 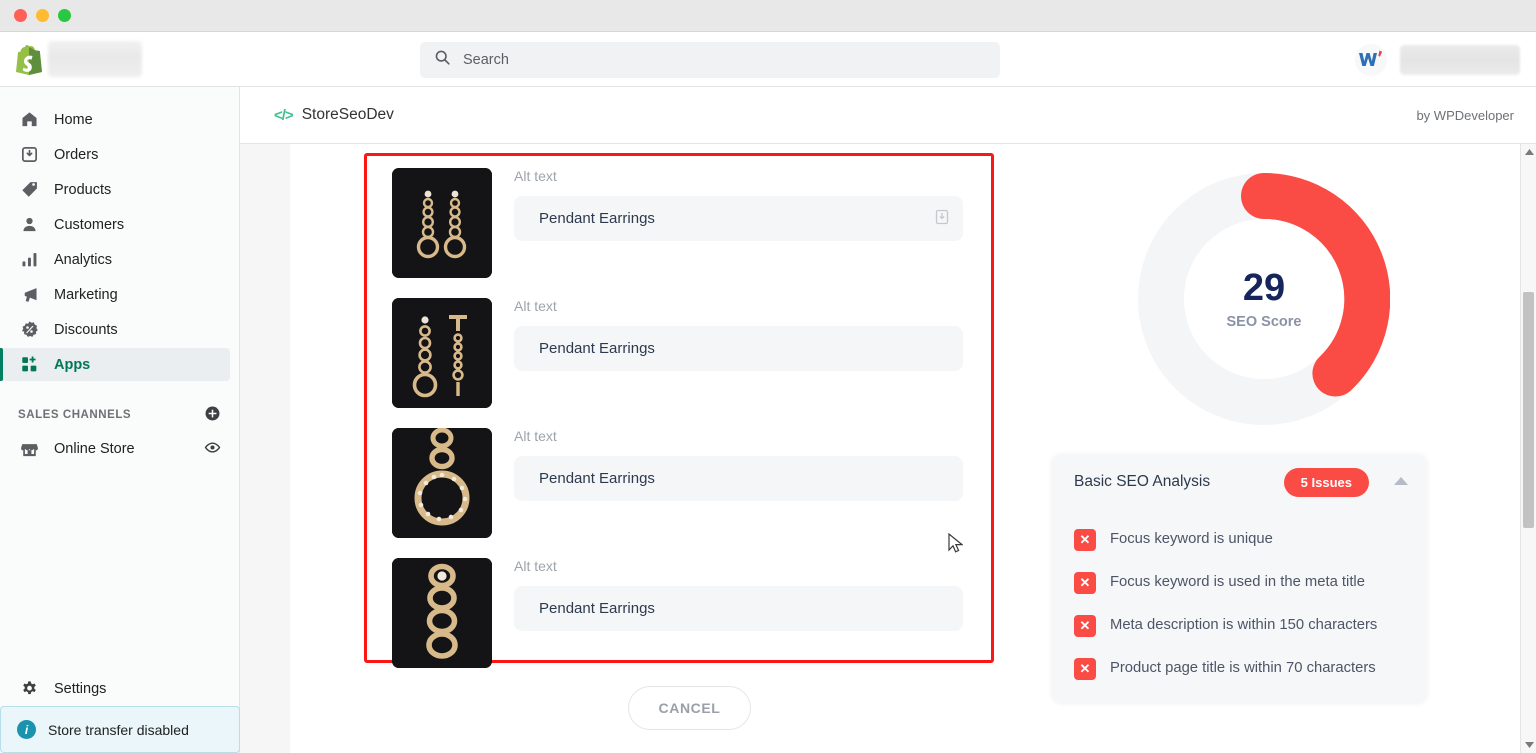 I want to click on seo-score-center-label: 29 SEO Score, so click(x=1264, y=299).